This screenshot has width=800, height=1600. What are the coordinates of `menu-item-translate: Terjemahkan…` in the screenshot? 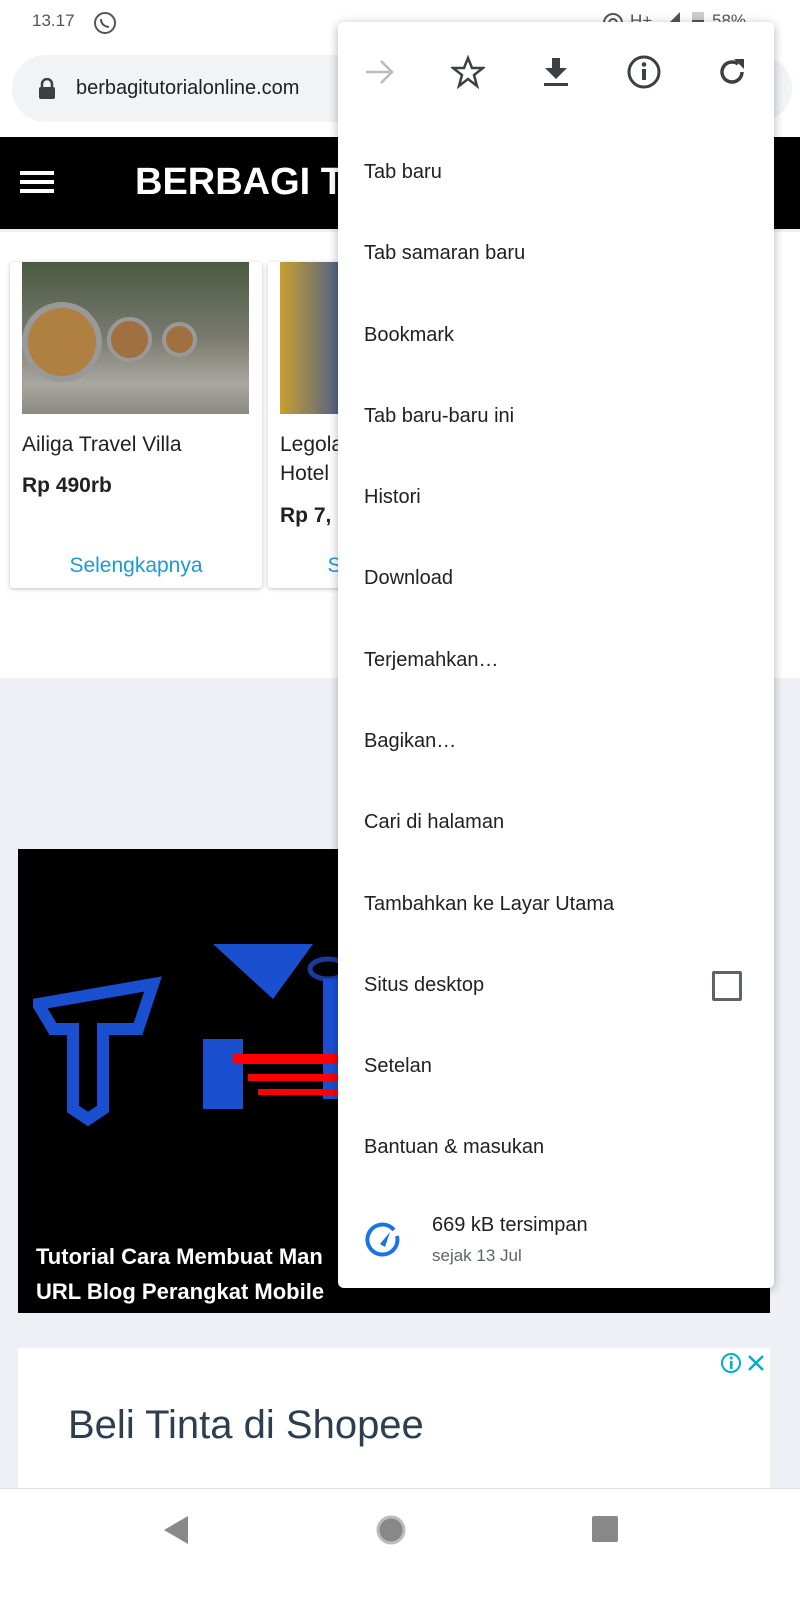 It's located at (556, 660).